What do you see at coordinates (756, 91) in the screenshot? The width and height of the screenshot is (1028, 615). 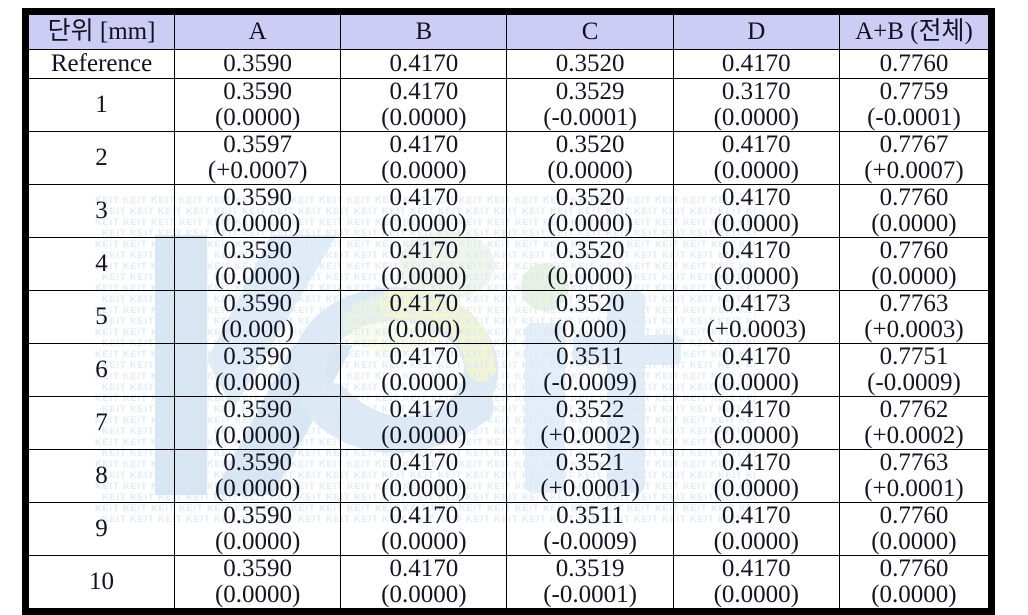 I see `cell-value: 0.3170` at bounding box center [756, 91].